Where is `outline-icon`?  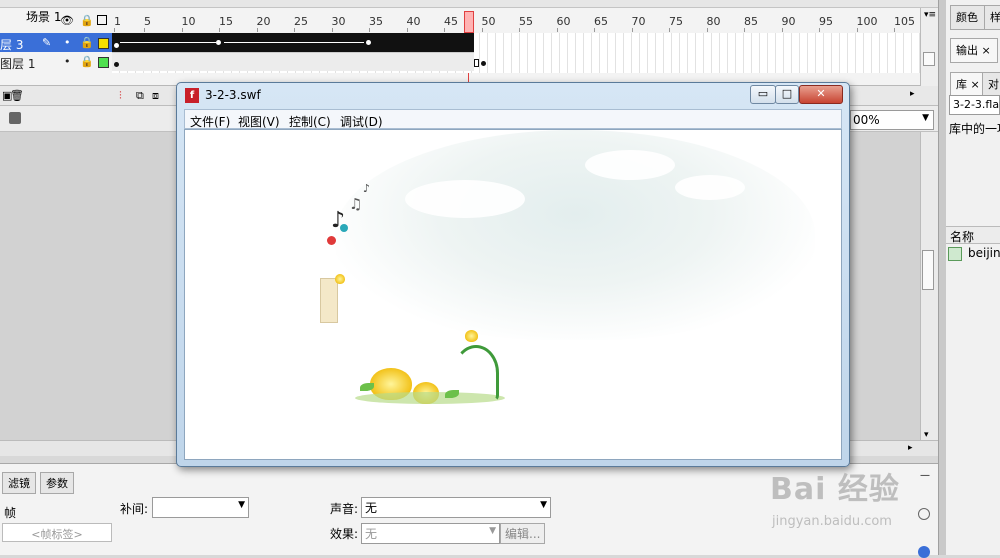
outline-icon is located at coordinates (102, 20).